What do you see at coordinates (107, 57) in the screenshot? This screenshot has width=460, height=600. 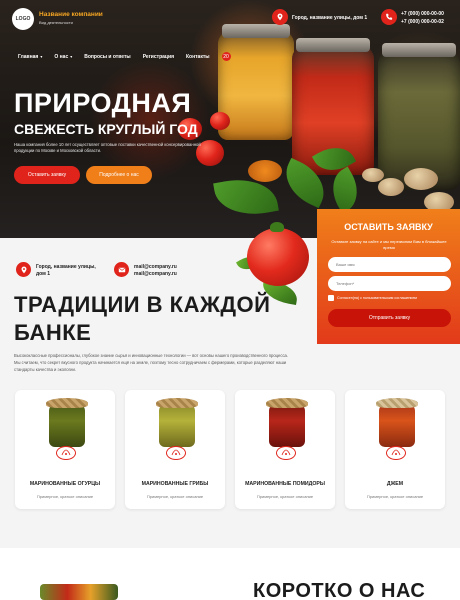 I see `nav-item-faq: Вопросы и ответы` at bounding box center [107, 57].